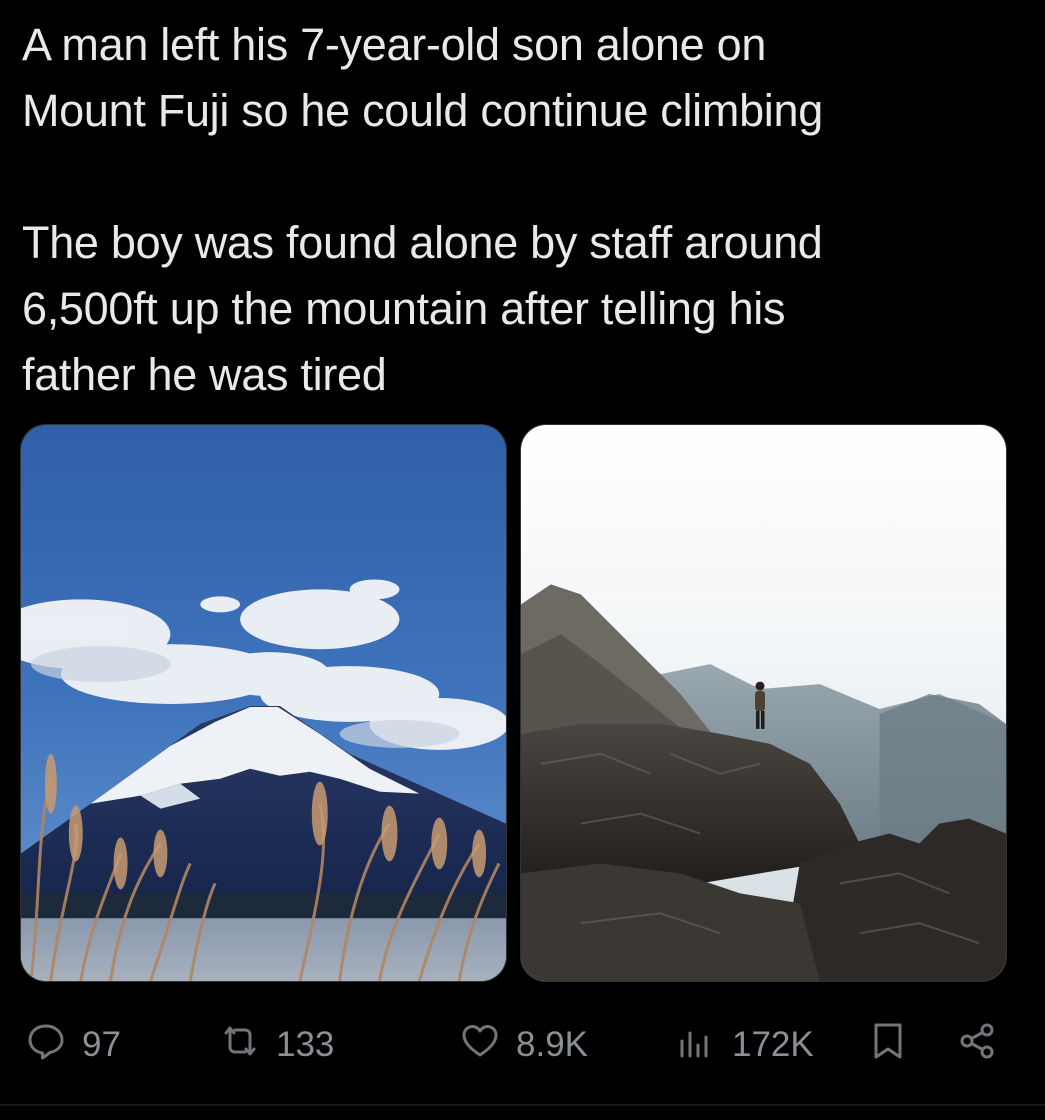 Image resolution: width=1045 pixels, height=1120 pixels. Describe the element at coordinates (240, 1045) in the screenshot. I see `retweet-icon` at that location.